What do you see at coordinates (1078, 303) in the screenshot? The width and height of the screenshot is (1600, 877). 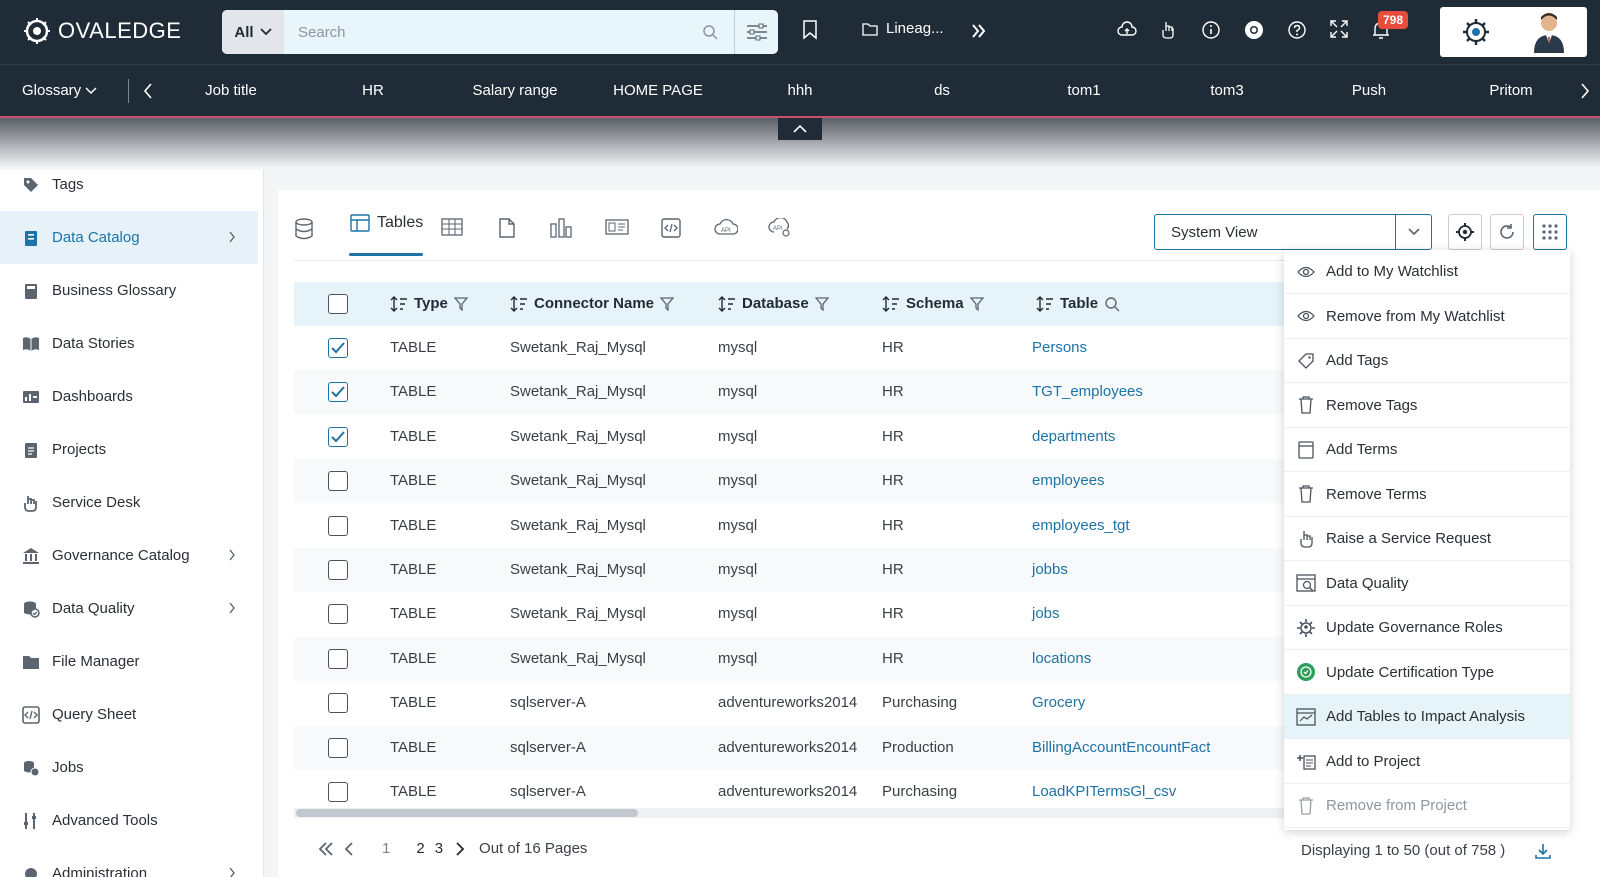 I see `column-header-table: Table` at bounding box center [1078, 303].